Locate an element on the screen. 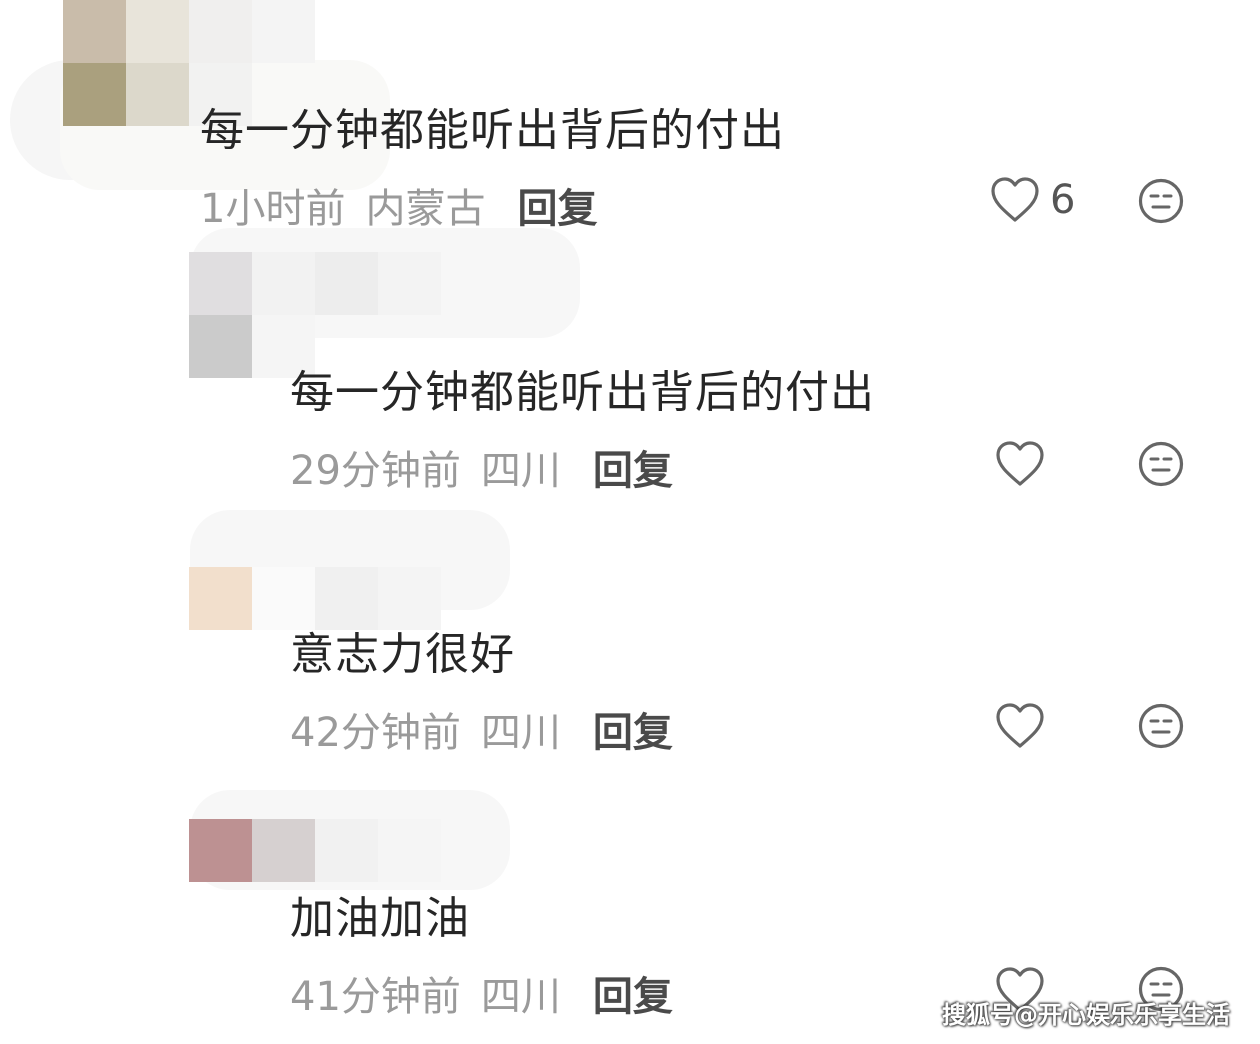 This screenshot has height=1044, width=1260. like-button: 6 is located at coordinates (1032, 200).